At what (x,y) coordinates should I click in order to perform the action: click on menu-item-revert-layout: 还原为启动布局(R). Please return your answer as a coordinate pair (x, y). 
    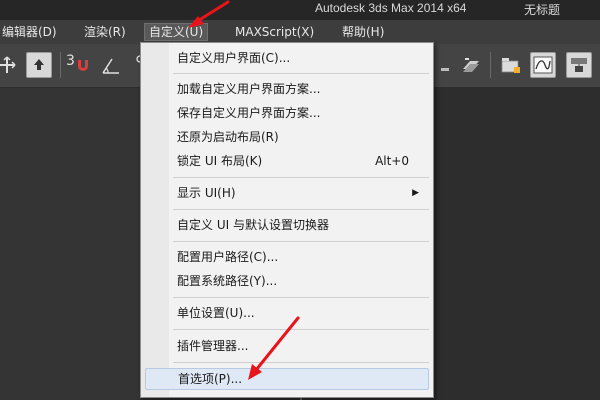
    Looking at the image, I should click on (287, 137).